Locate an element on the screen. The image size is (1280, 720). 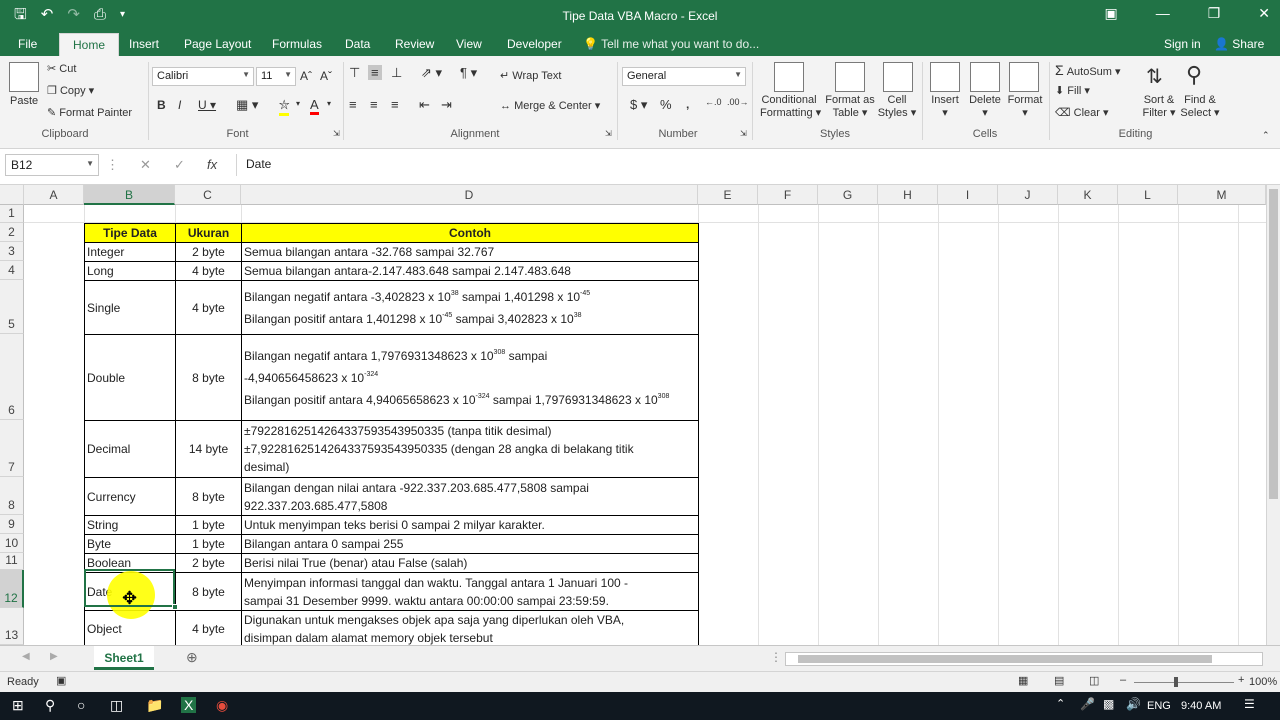
size-cell: 4 byte is located at coordinates (208, 627).